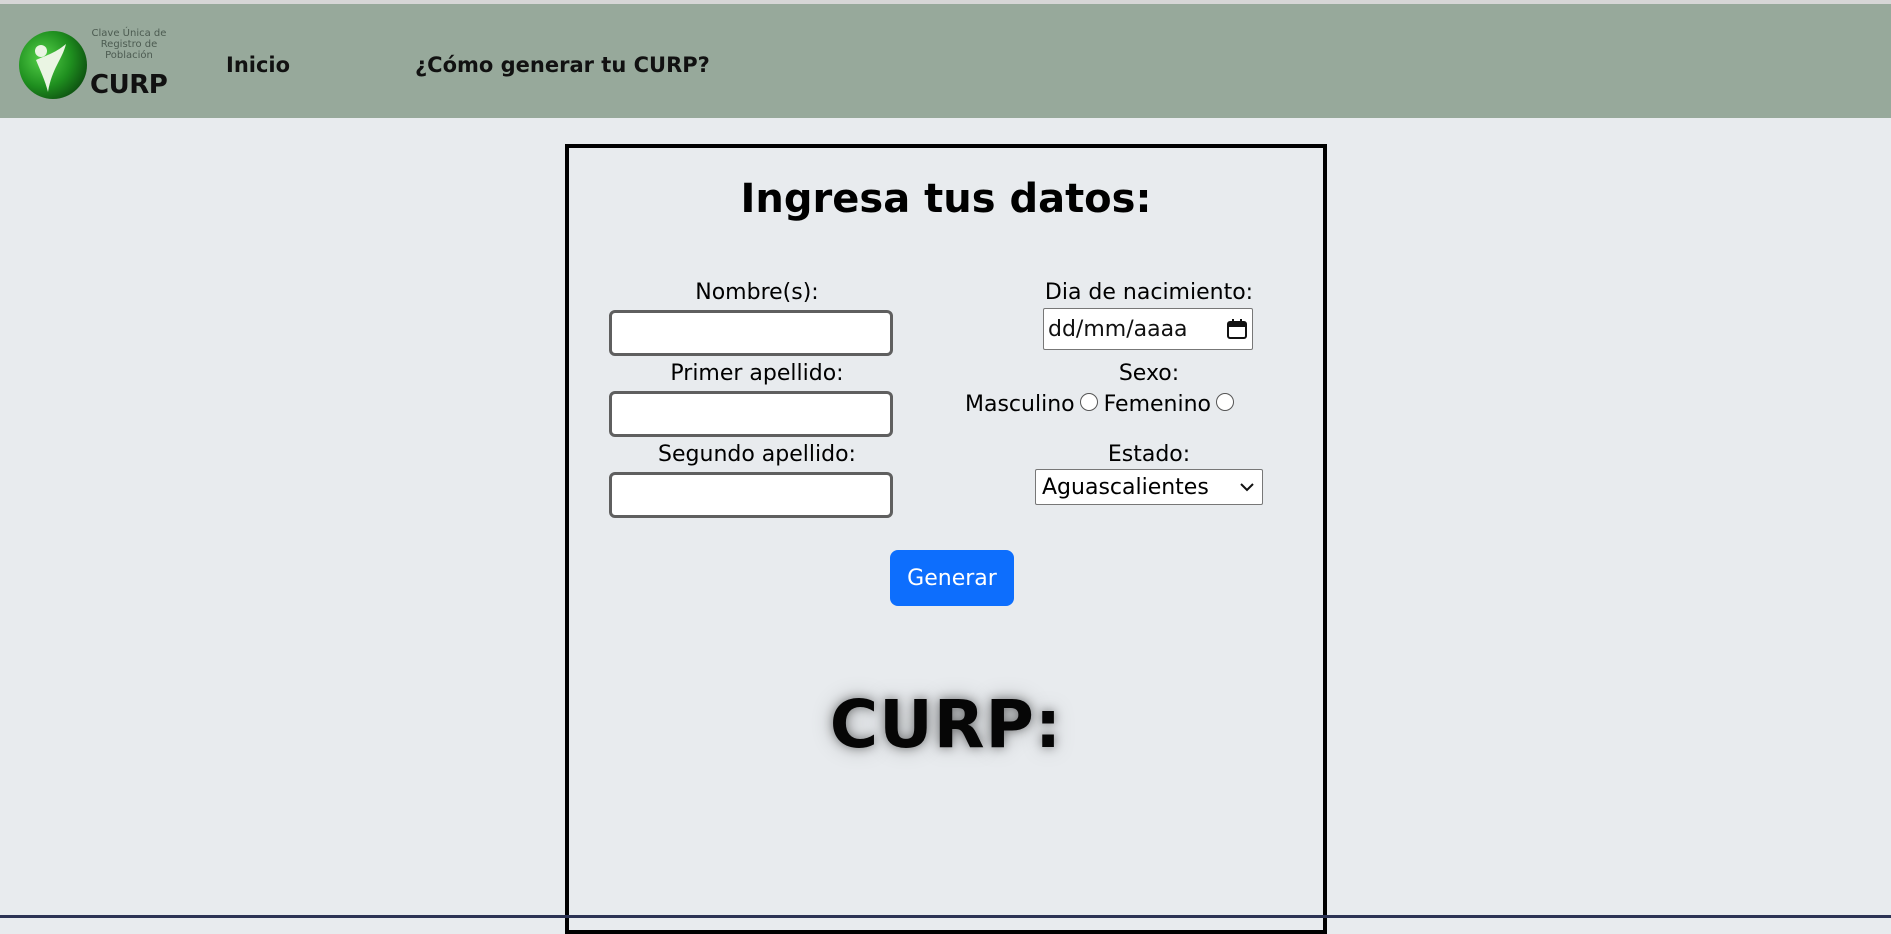 The width and height of the screenshot is (1891, 934). Describe the element at coordinates (1149, 373) in the screenshot. I see `sexo-label: Sexo:` at that location.